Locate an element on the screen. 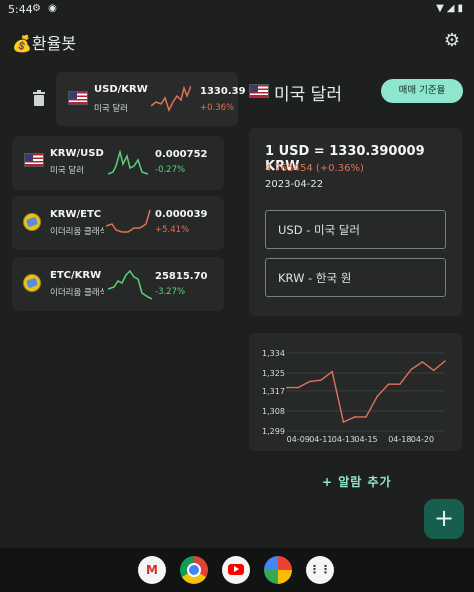 This screenshot has width=474, height=592. rate-value: 1330.39 is located at coordinates (223, 91).